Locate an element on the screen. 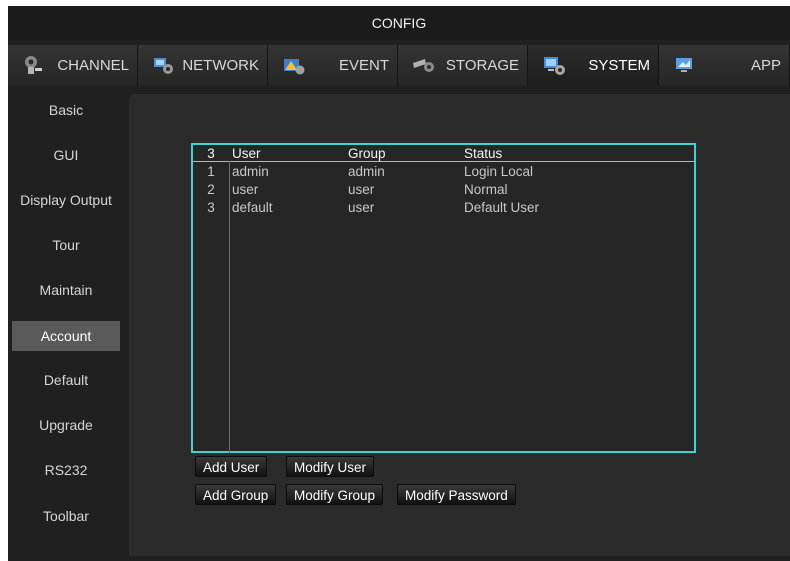 This screenshot has height=561, width=790. system-icon is located at coordinates (554, 65).